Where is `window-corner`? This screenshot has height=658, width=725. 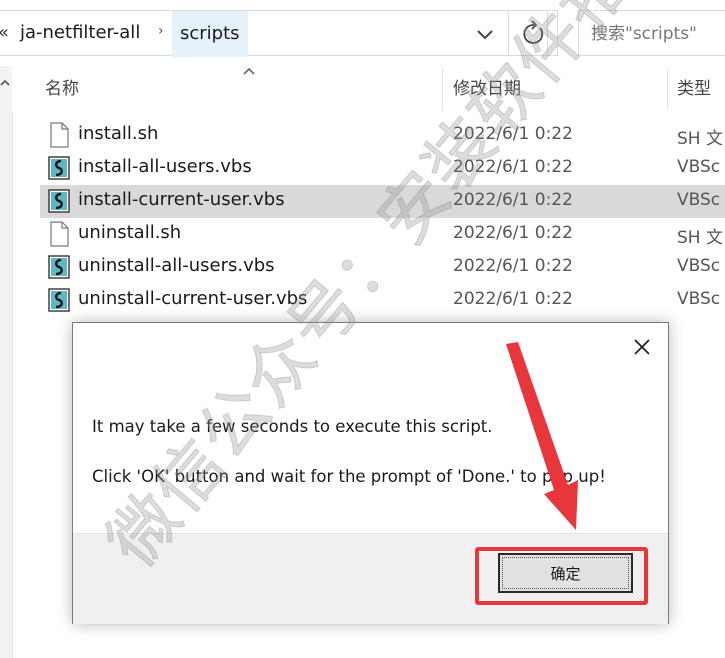 window-corner is located at coordinates (712, 638).